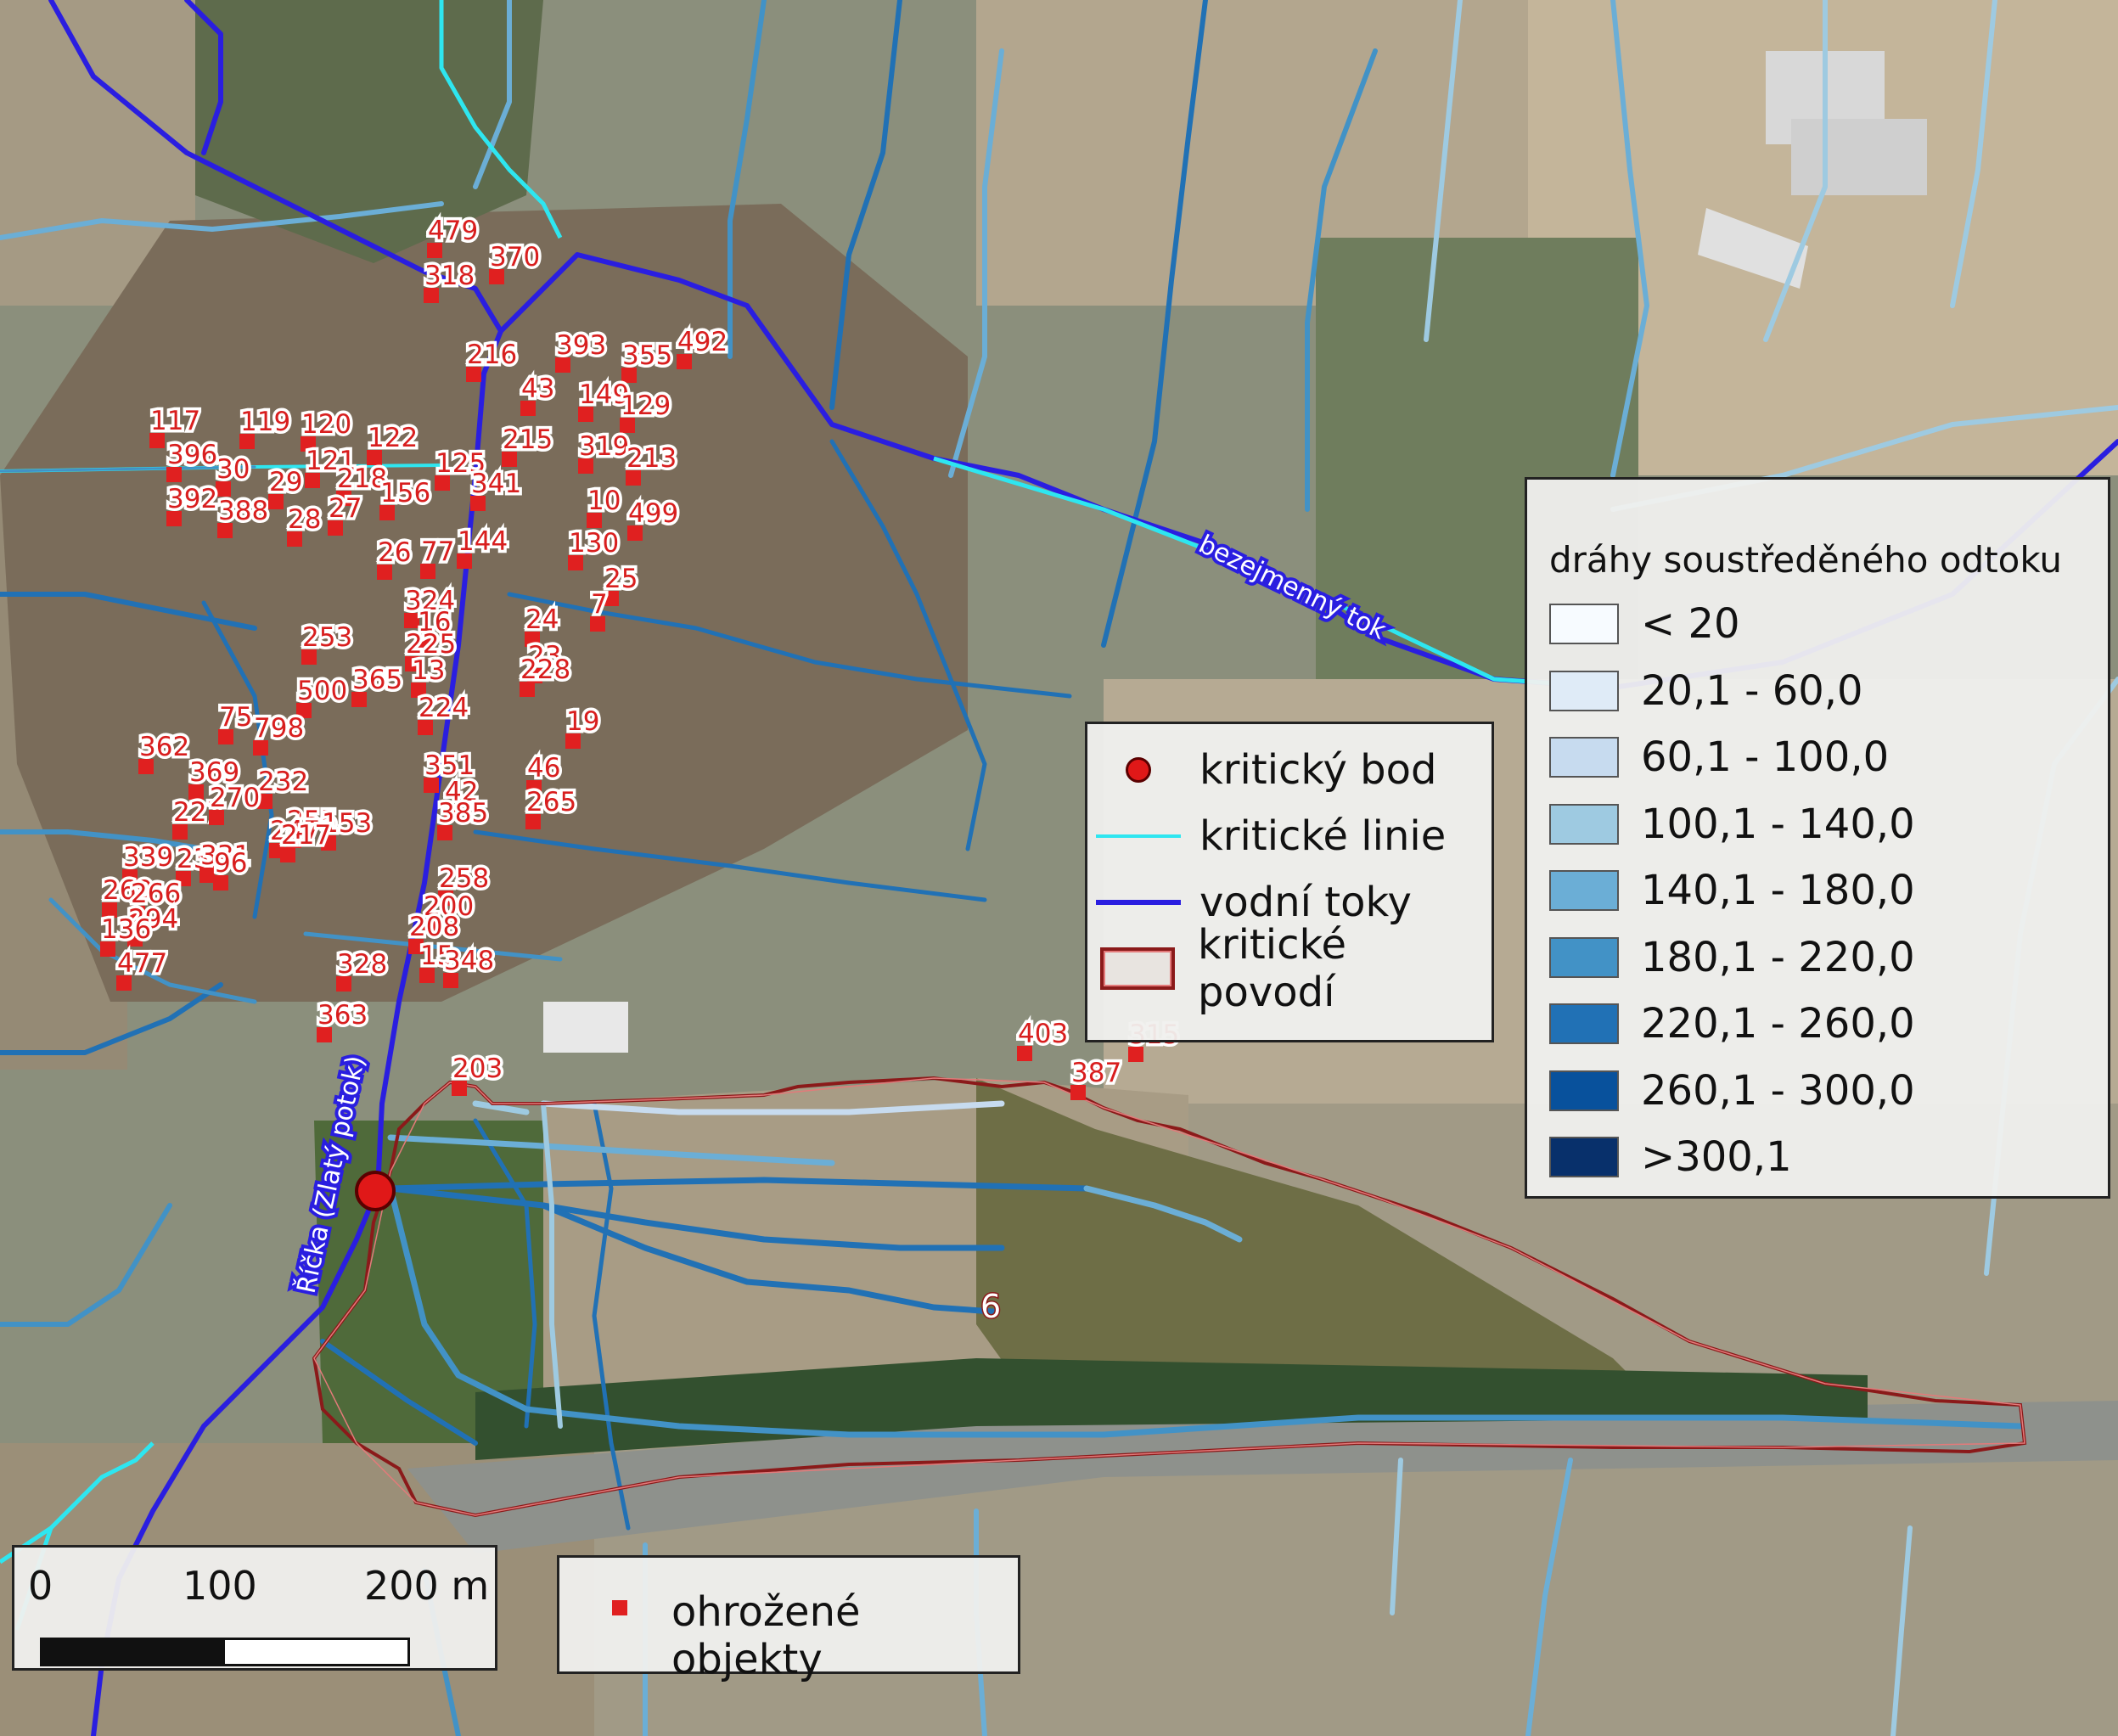 The height and width of the screenshot is (1736, 2118). I want to click on scalebar: 0 100 200 m, so click(255, 1608).